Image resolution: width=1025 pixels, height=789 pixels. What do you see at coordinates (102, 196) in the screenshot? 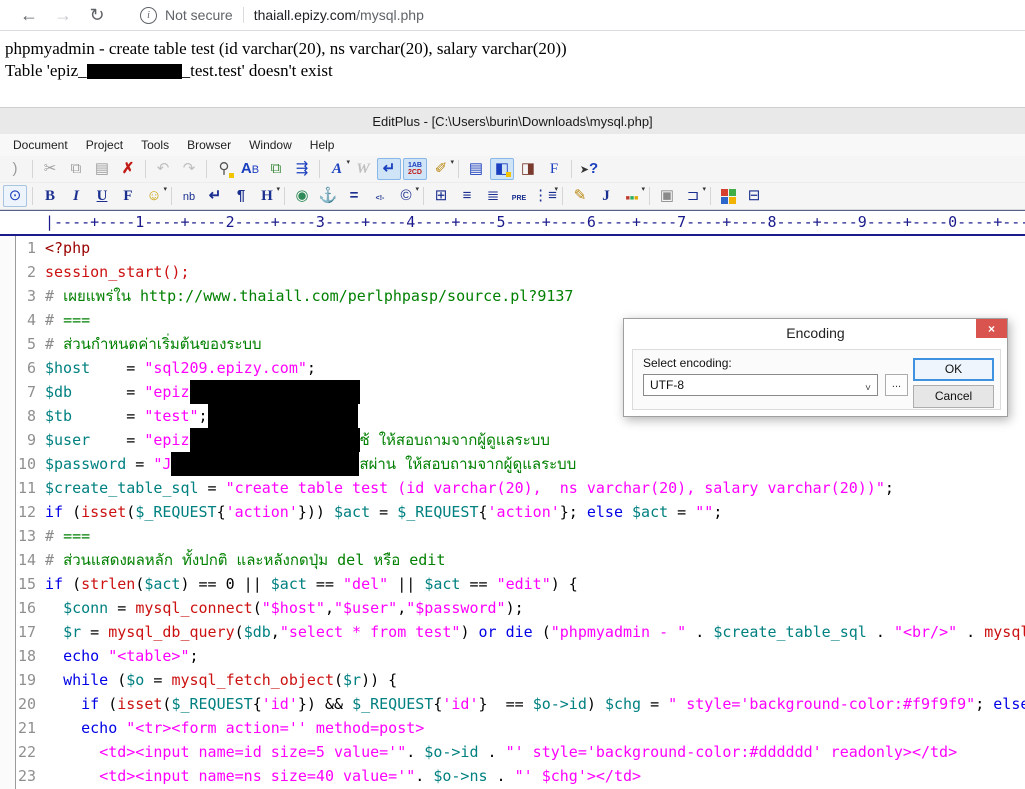
I see `underline-icon: U` at bounding box center [102, 196].